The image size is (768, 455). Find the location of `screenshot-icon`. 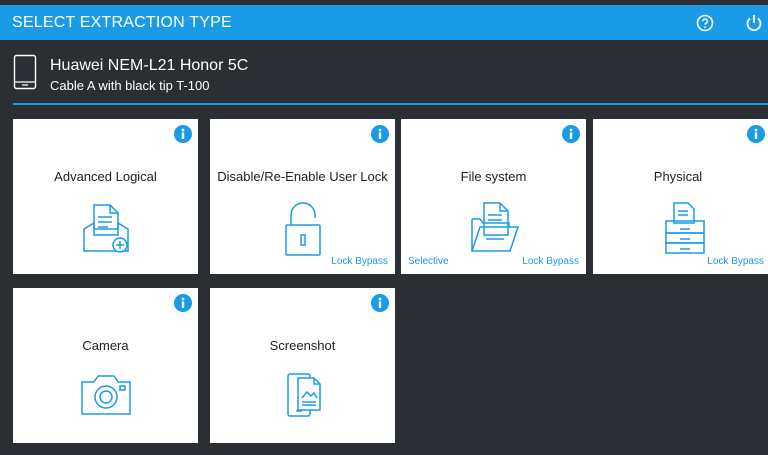

screenshot-icon is located at coordinates (303, 395).